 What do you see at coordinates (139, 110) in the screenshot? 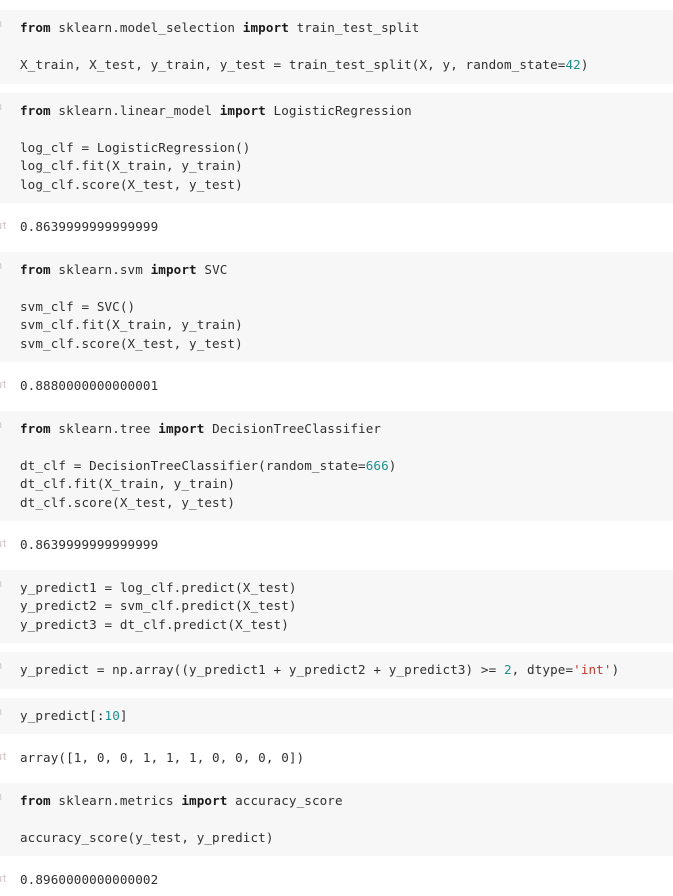
I see `code-token: sklearn.linear_model` at bounding box center [139, 110].